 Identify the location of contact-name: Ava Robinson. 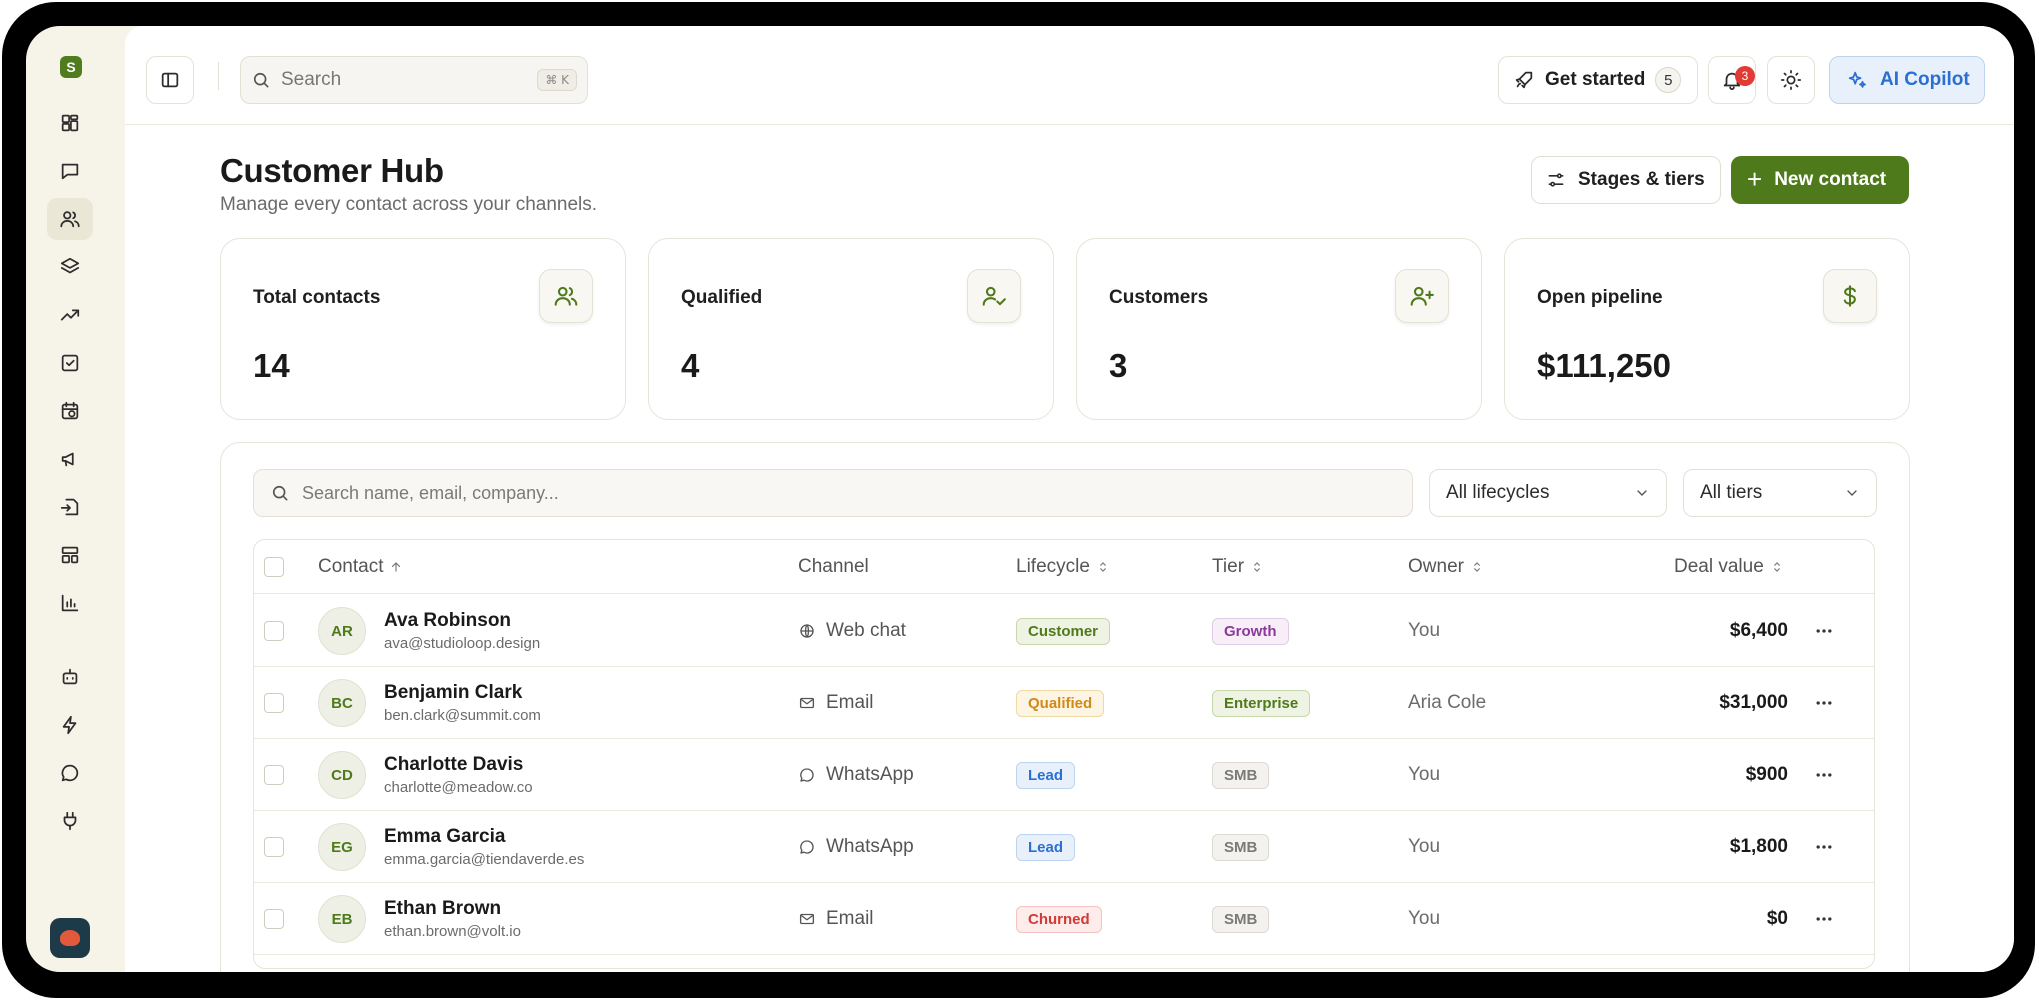
(447, 621).